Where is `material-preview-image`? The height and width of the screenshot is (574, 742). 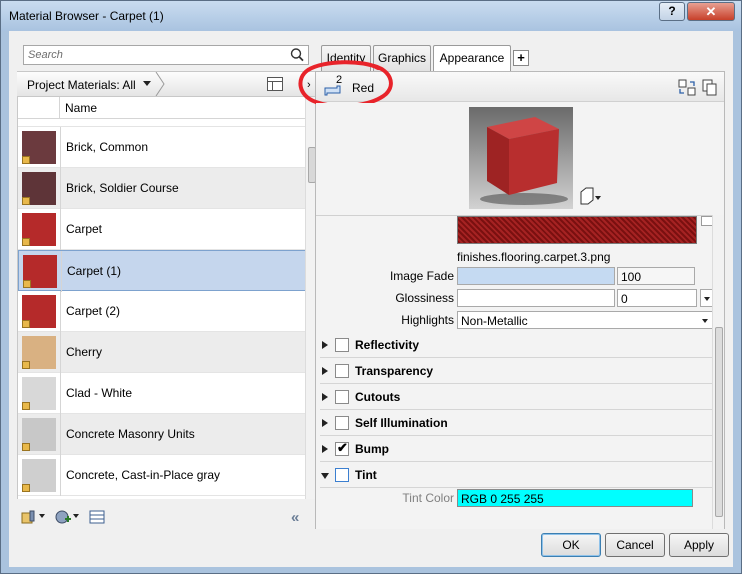
material-preview-image is located at coordinates (521, 158).